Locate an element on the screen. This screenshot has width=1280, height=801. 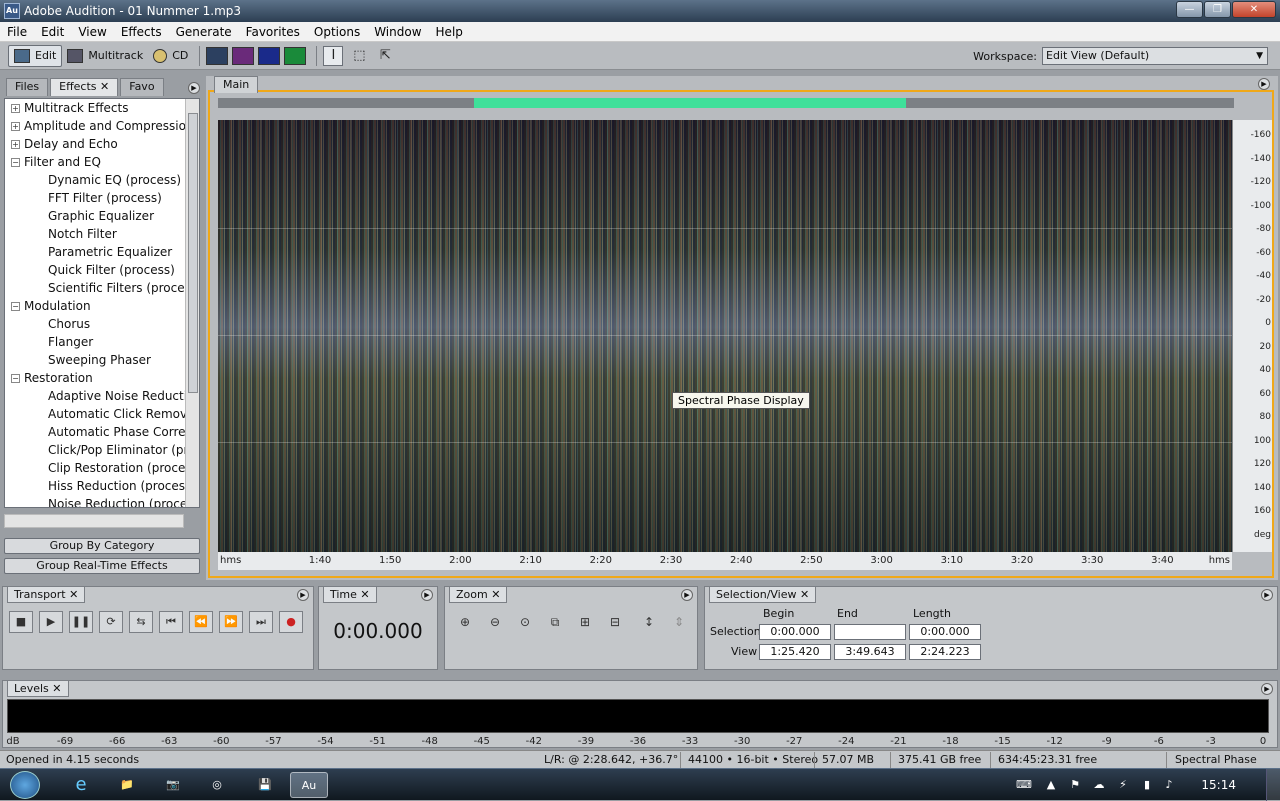
network-icon: ▮ is located at coordinates (1147, 785).